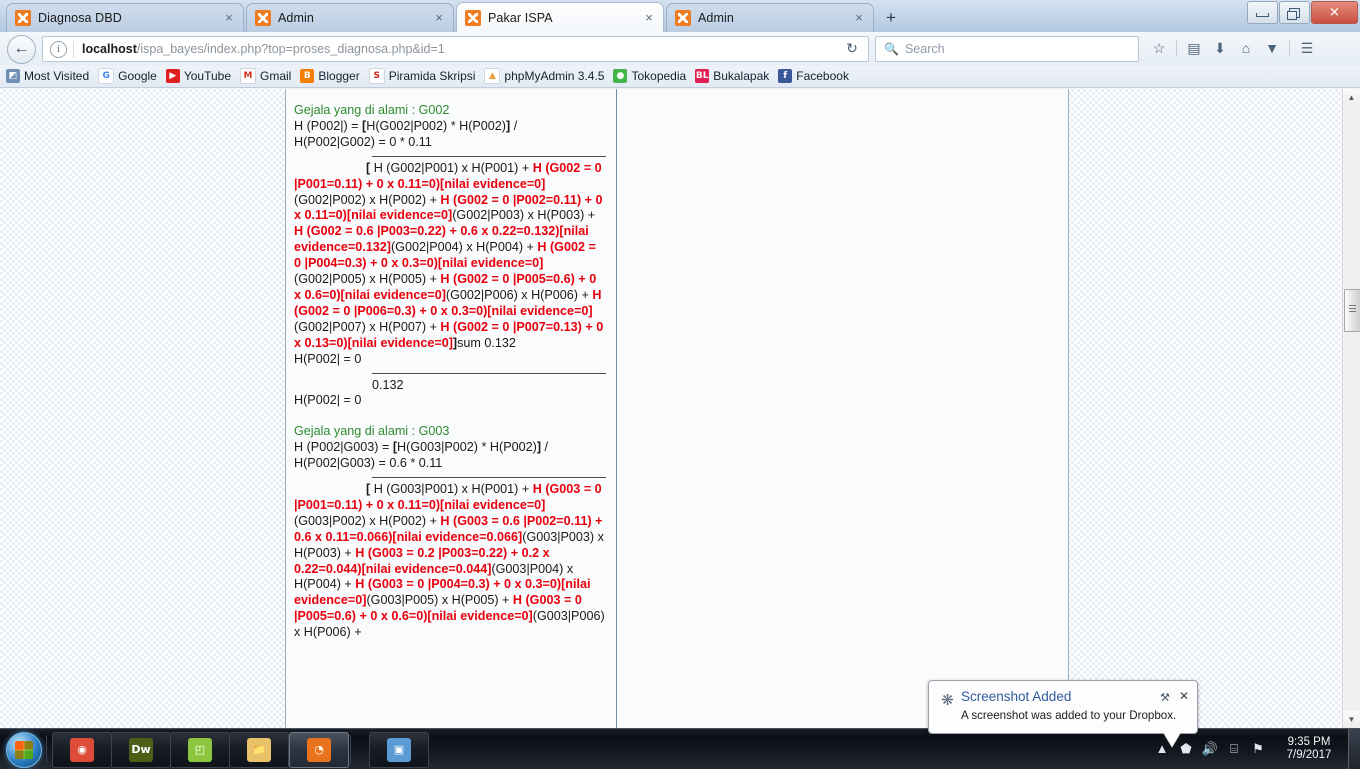  Describe the element at coordinates (399, 750) in the screenshot. I see `taskbar-picture-viewer: ▣` at that location.